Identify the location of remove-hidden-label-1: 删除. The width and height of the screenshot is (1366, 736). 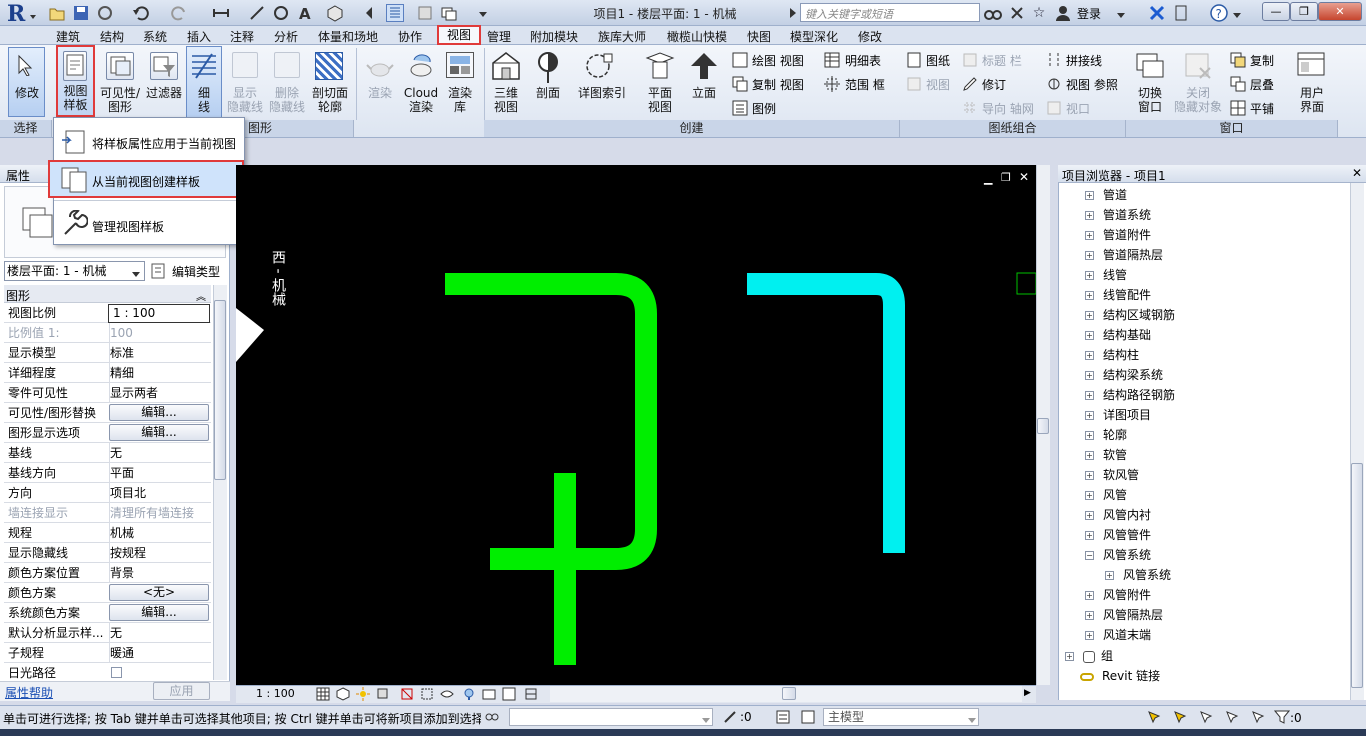
(287, 93).